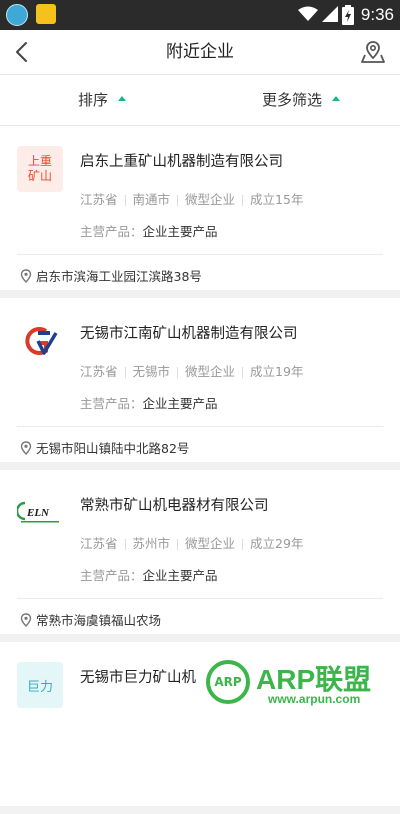 This screenshot has height=814, width=400. I want to click on page-title: 附近企业, so click(200, 52).